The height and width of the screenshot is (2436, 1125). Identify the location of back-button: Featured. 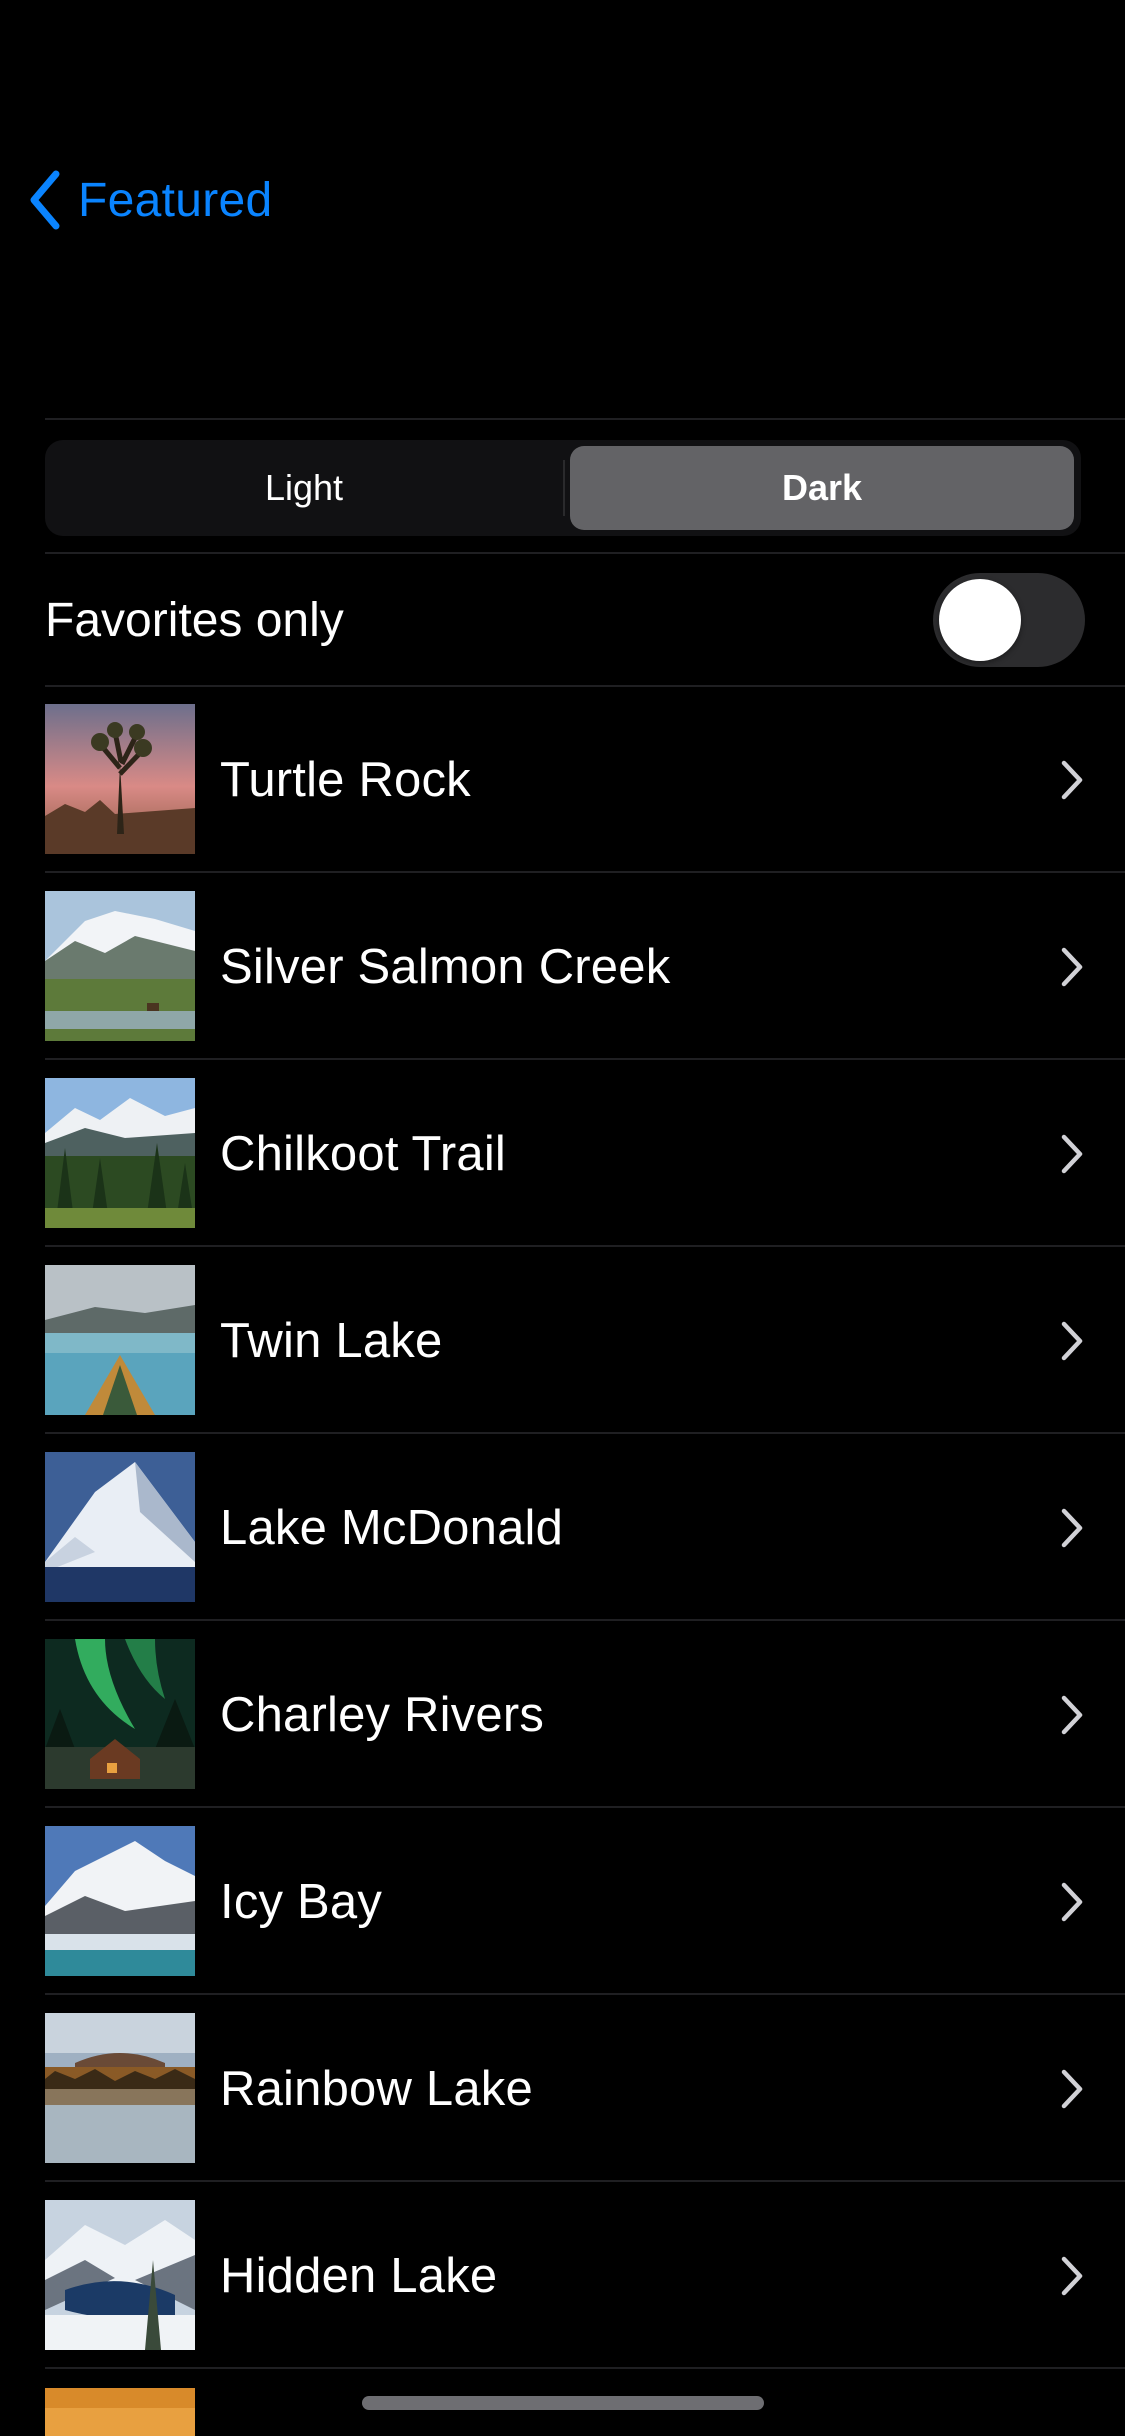
(149, 200).